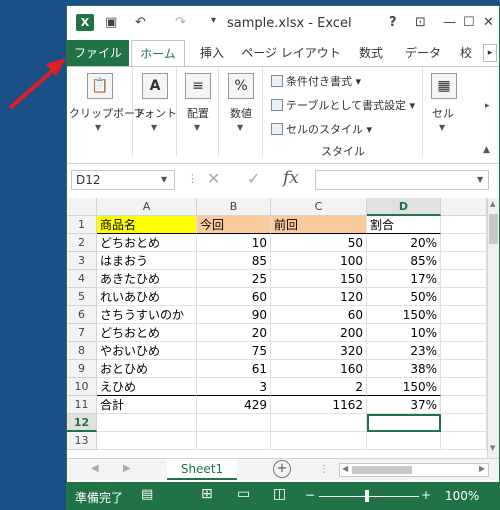 The width and height of the screenshot is (500, 510). What do you see at coordinates (127, 468) in the screenshot?
I see `next-sheet-icon: ▶` at bounding box center [127, 468].